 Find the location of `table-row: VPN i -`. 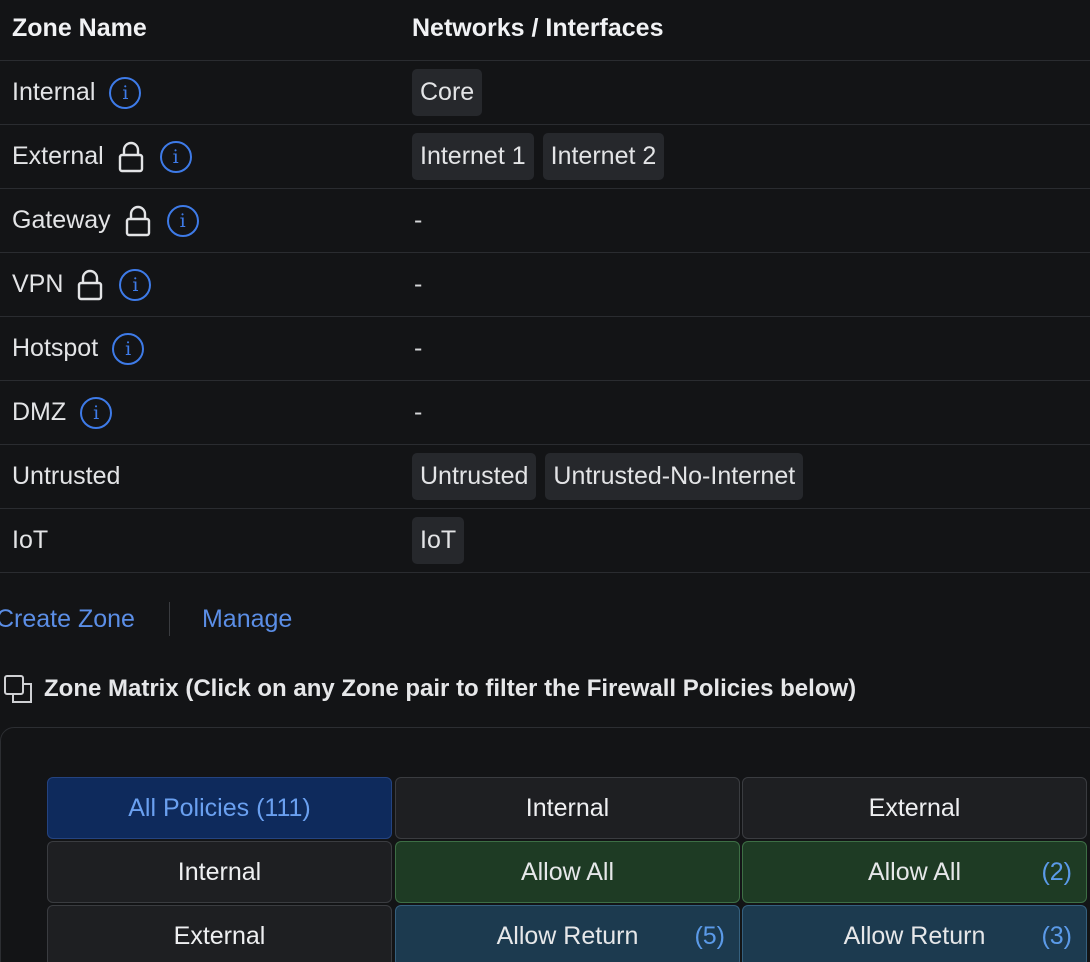

table-row: VPN i - is located at coordinates (545, 285).